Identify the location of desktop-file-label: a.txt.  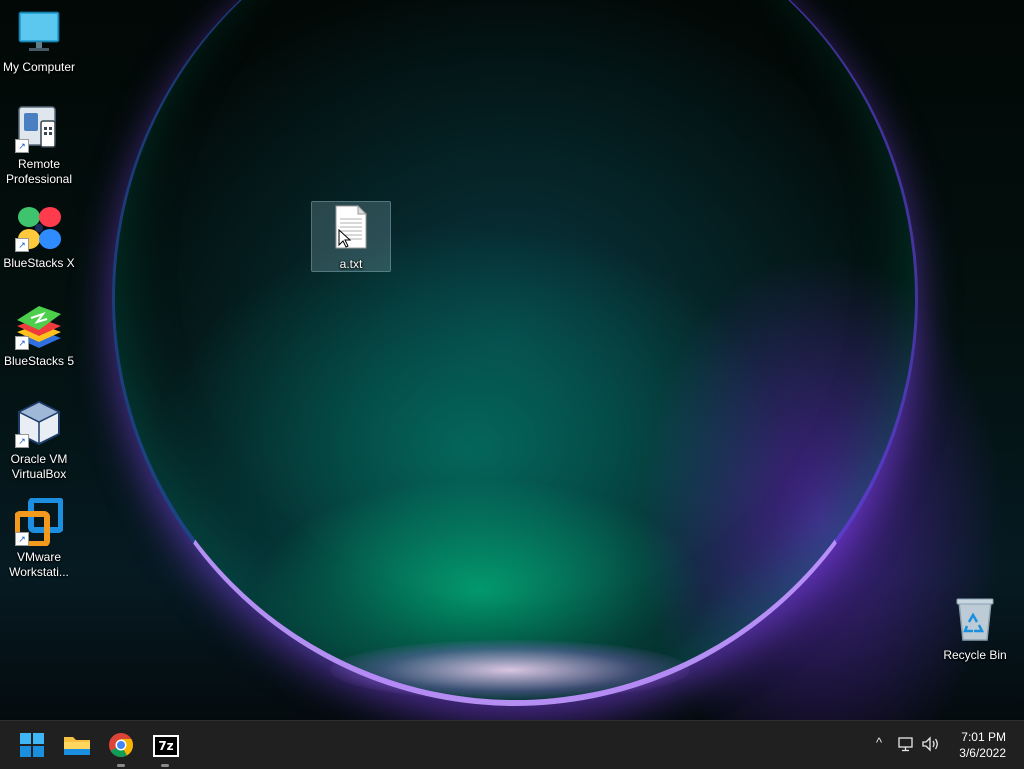
(351, 264).